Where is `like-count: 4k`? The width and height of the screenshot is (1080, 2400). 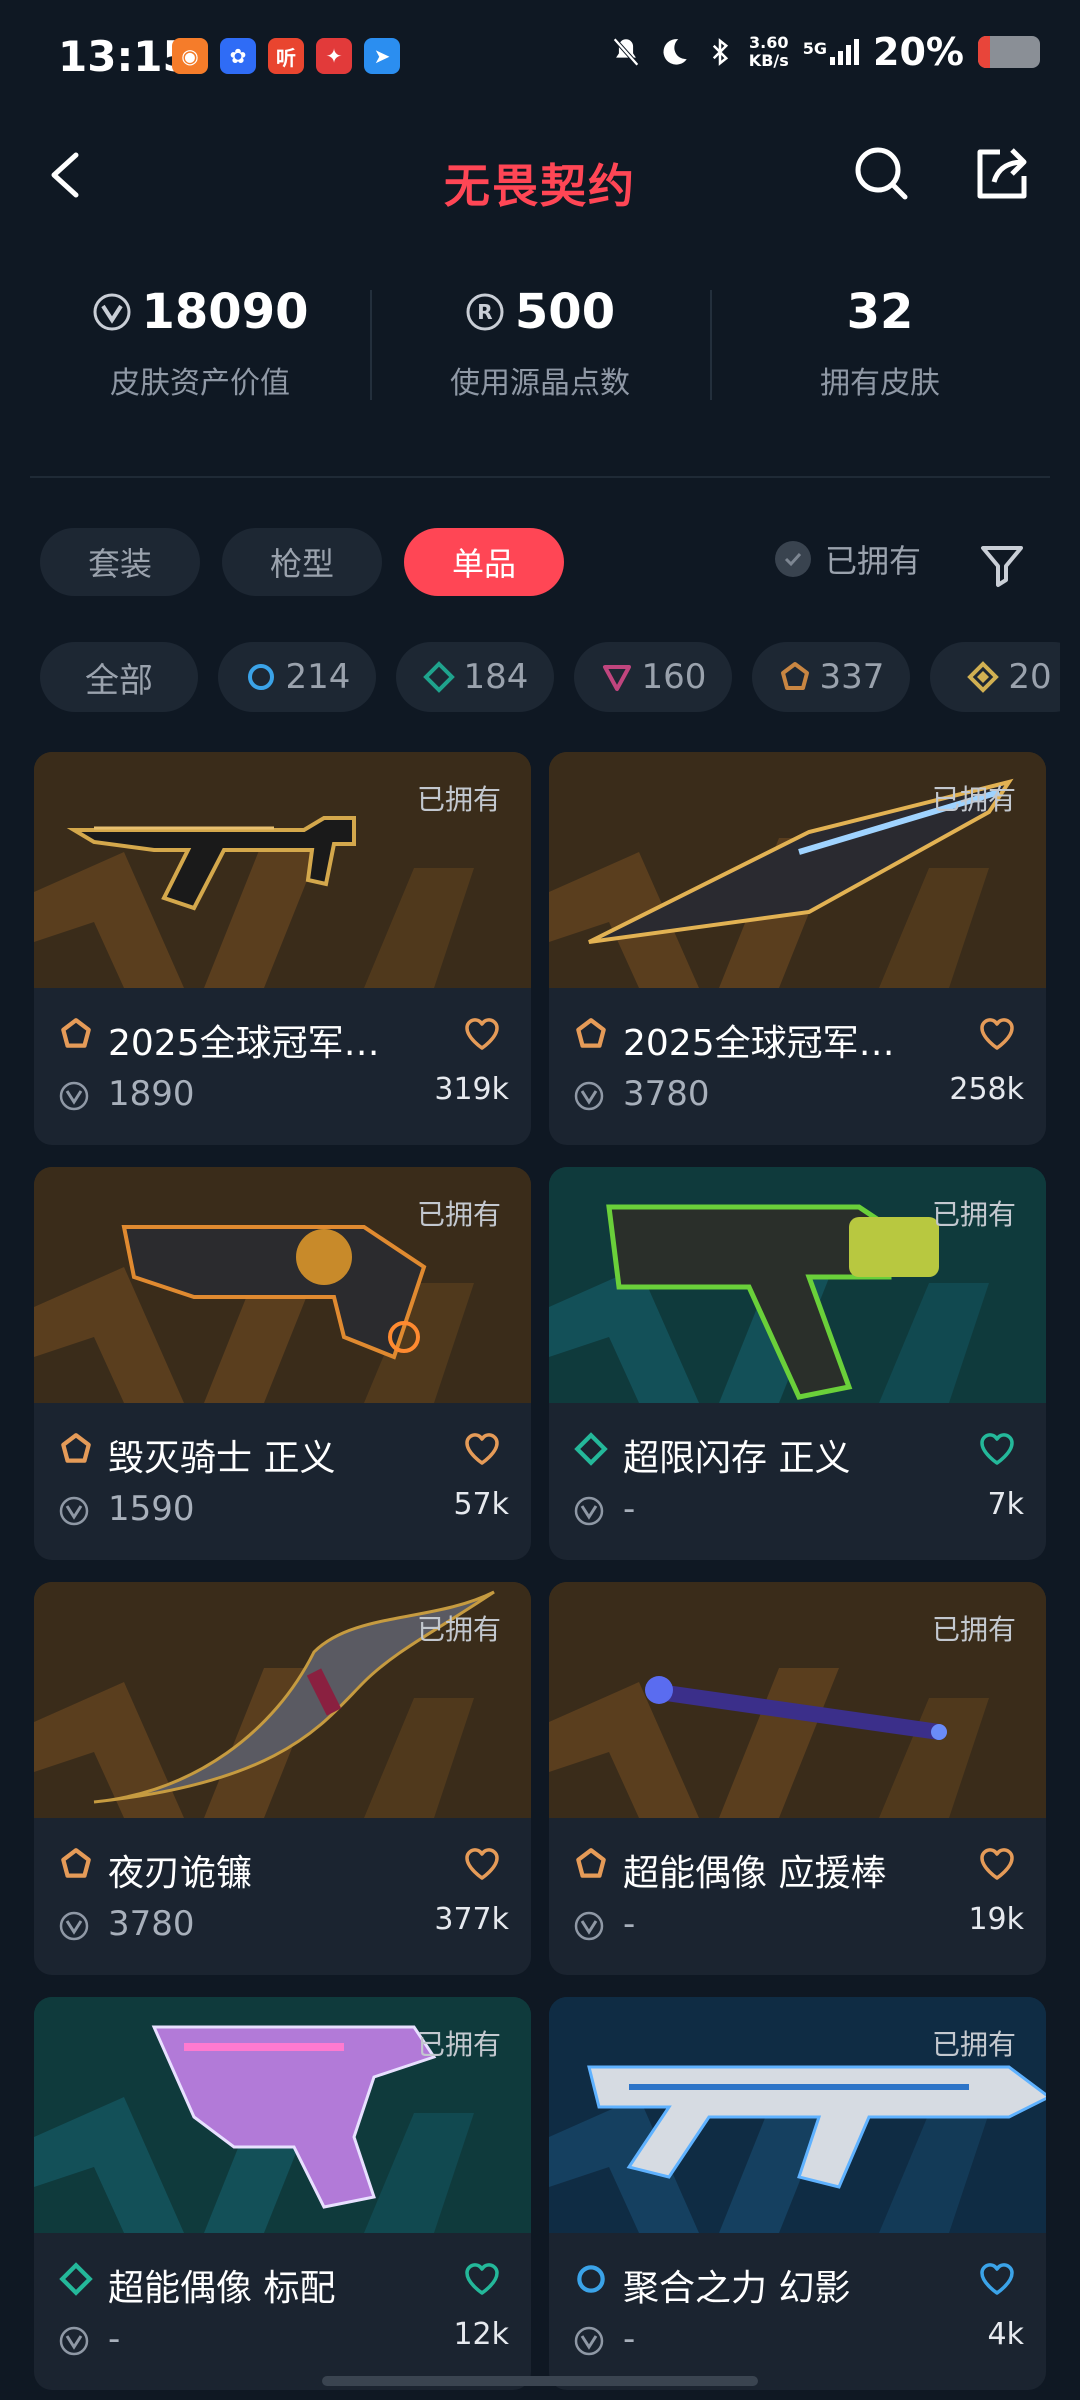
like-count: 4k is located at coordinates (1005, 2334).